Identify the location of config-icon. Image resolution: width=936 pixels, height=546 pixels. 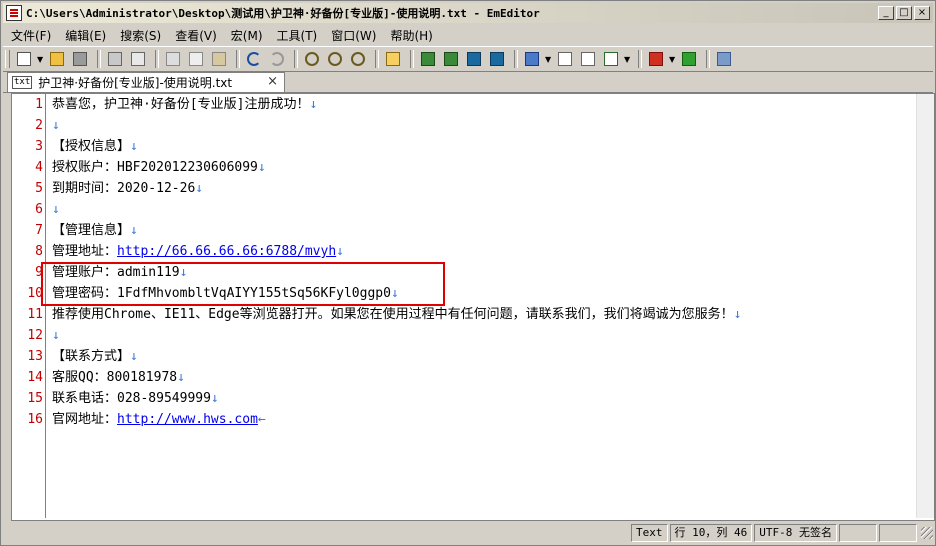
(532, 59).